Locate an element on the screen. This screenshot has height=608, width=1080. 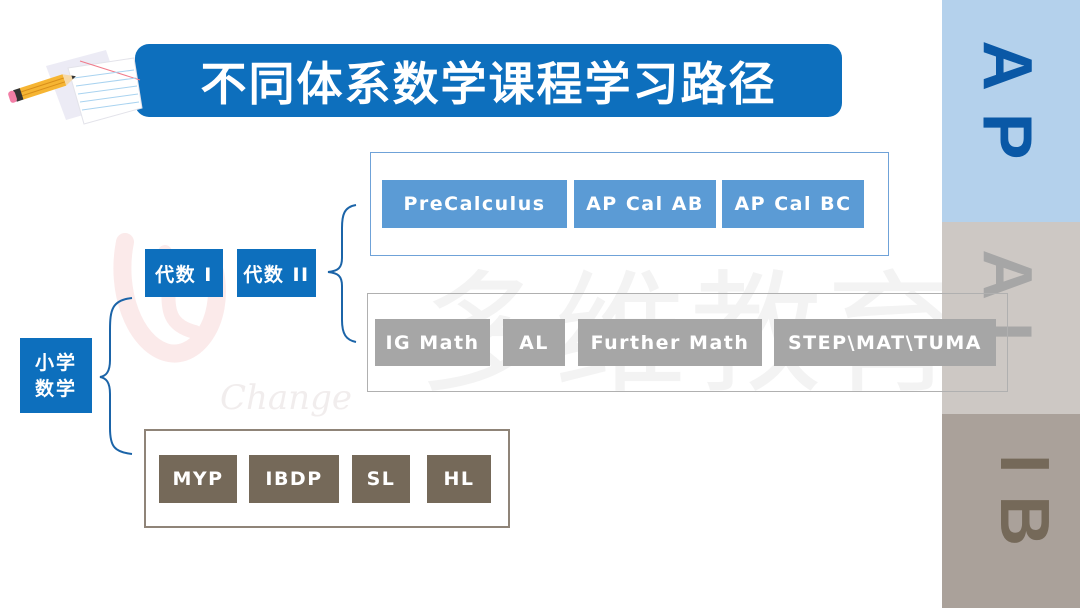
al-course-step-mat-tuma: STEP\MAT\TUMA is located at coordinates (885, 342).